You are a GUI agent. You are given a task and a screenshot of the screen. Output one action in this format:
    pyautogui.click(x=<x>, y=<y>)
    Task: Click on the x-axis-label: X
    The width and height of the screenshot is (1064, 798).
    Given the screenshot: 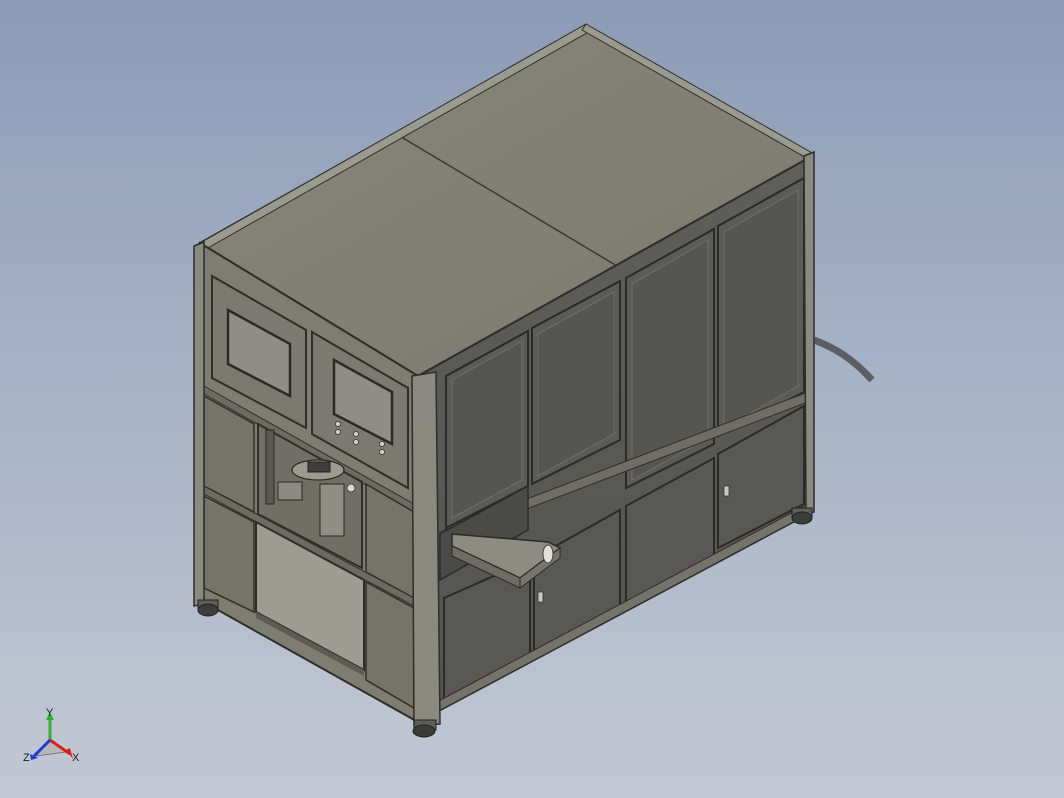 What is the action you would take?
    pyautogui.click(x=76, y=758)
    